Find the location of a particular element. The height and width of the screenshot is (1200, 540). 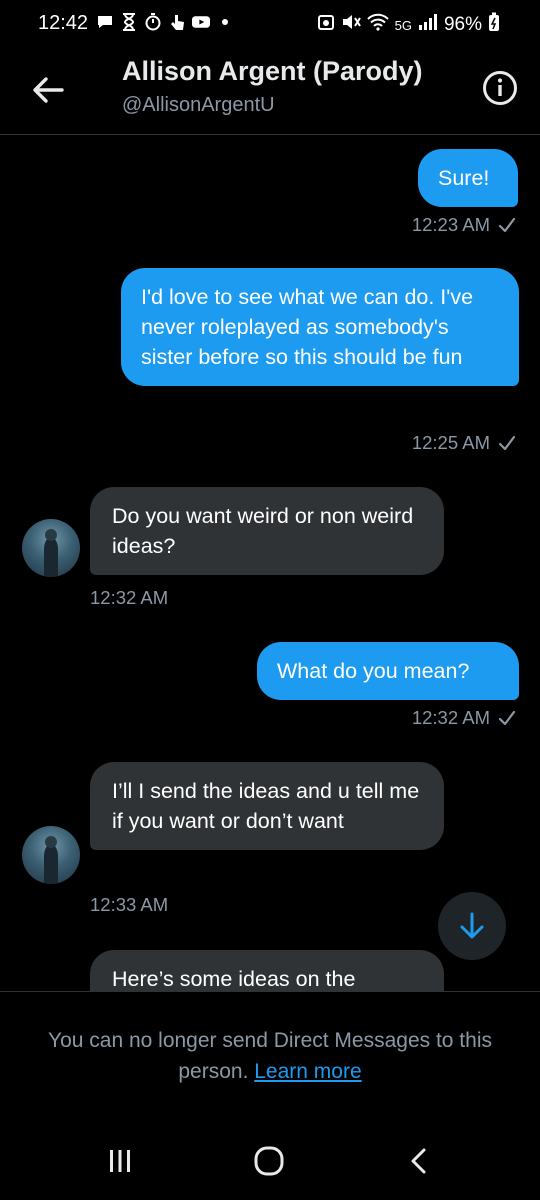

youtube-icon is located at coordinates (201, 22).